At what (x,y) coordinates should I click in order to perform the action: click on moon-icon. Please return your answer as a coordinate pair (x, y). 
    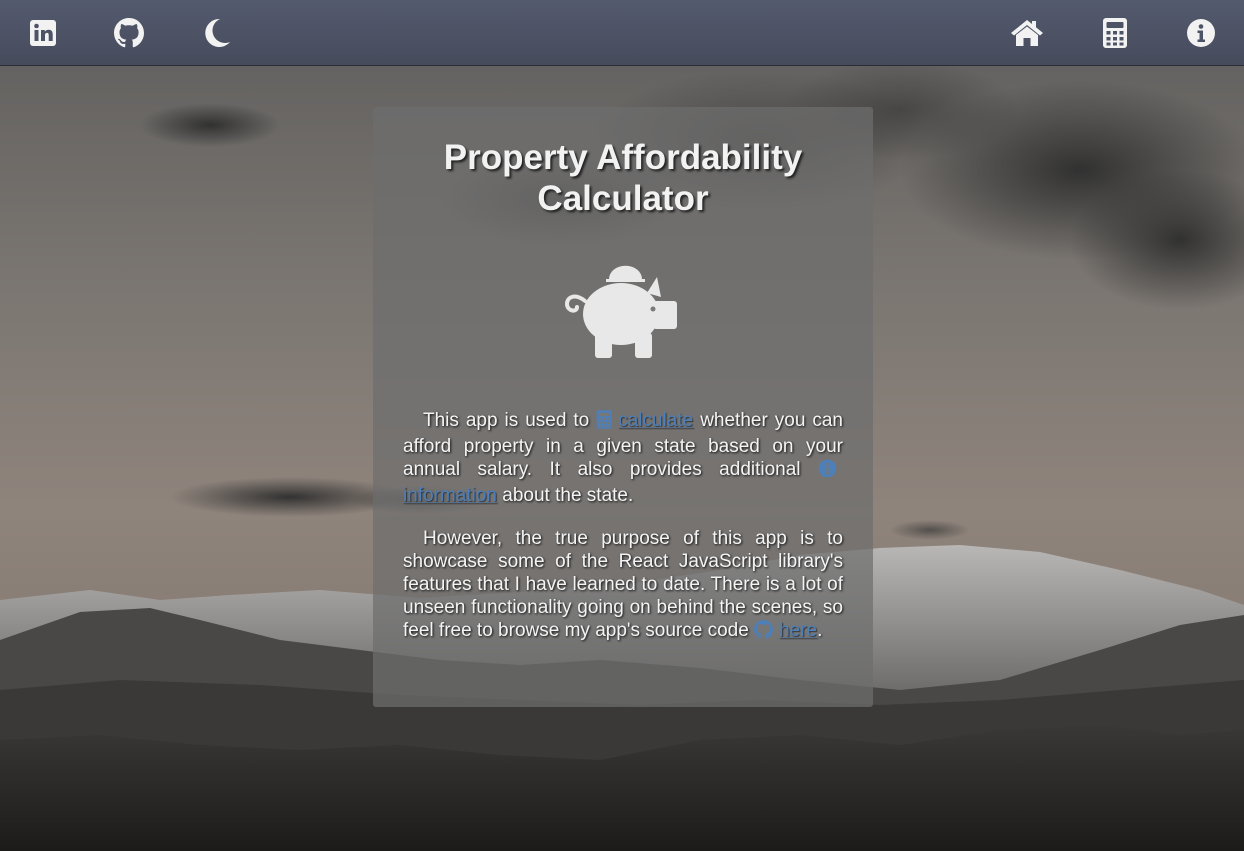
    Looking at the image, I should click on (217, 33).